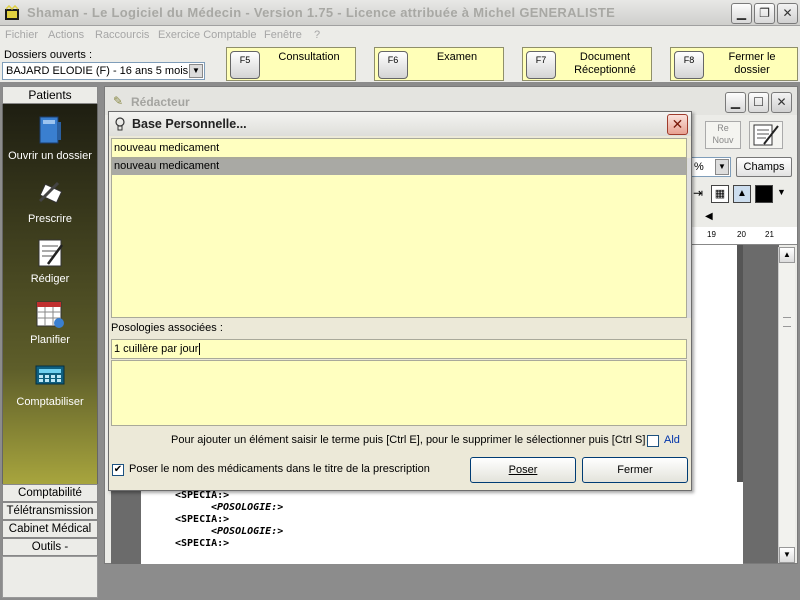 The width and height of the screenshot is (800, 600). What do you see at coordinates (50, 511) in the screenshot?
I see `sidebar-teletransmission: Télétransmission` at bounding box center [50, 511].